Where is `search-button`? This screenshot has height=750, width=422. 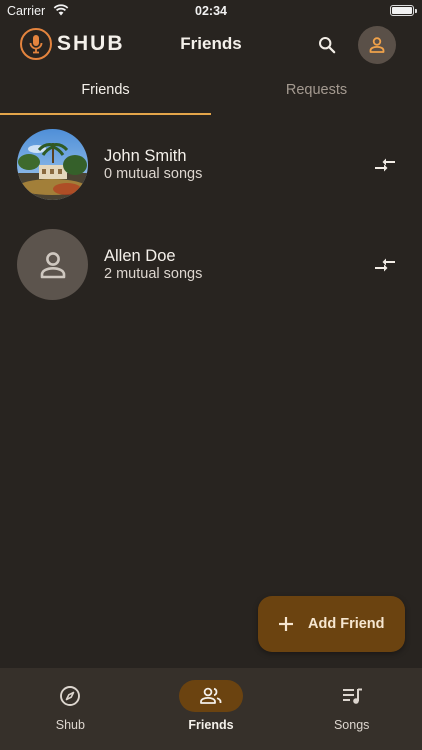
search-button is located at coordinates (327, 45).